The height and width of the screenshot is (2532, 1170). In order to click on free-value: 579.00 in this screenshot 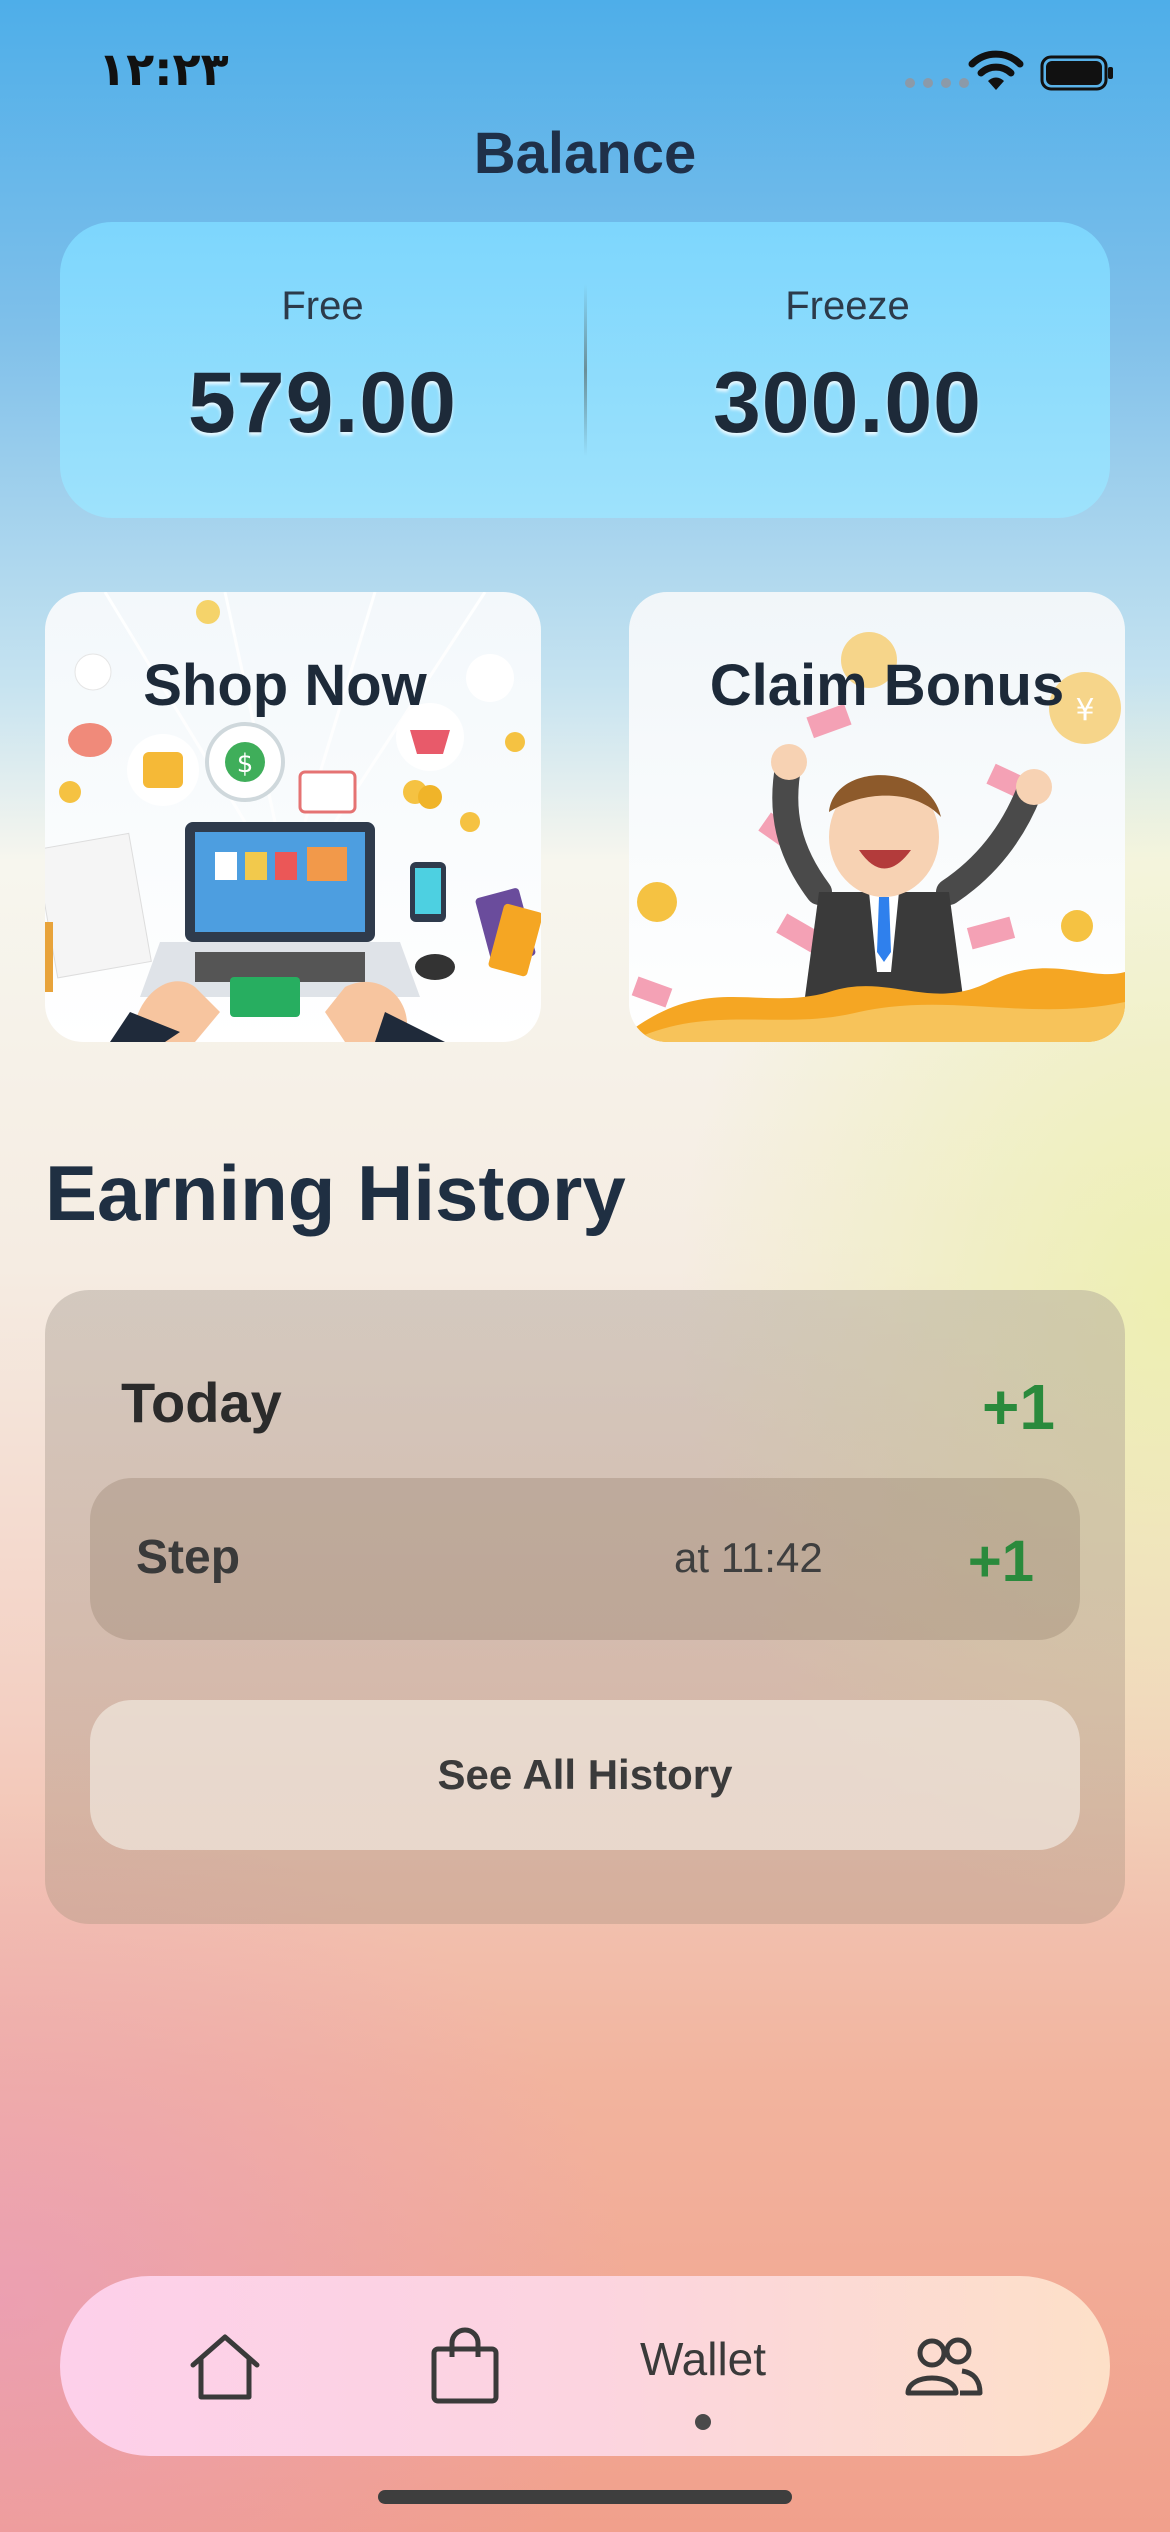, I will do `click(322, 403)`.